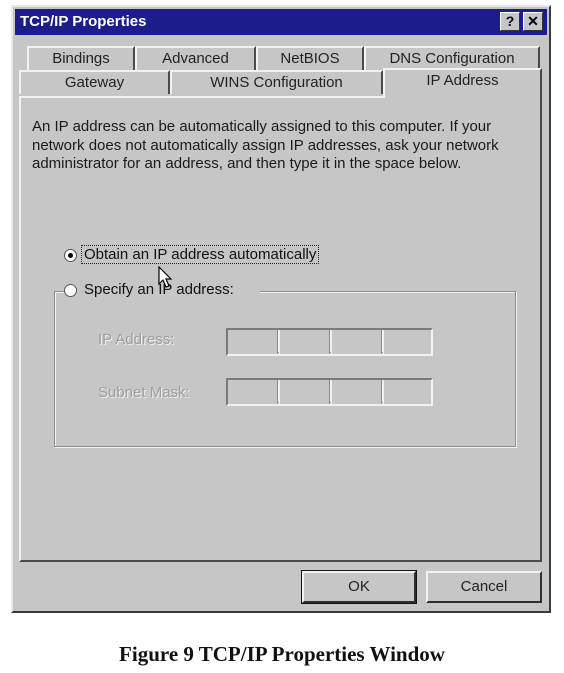 Image resolution: width=564 pixels, height=673 pixels. I want to click on specify-ip-address-radio, so click(70, 290).